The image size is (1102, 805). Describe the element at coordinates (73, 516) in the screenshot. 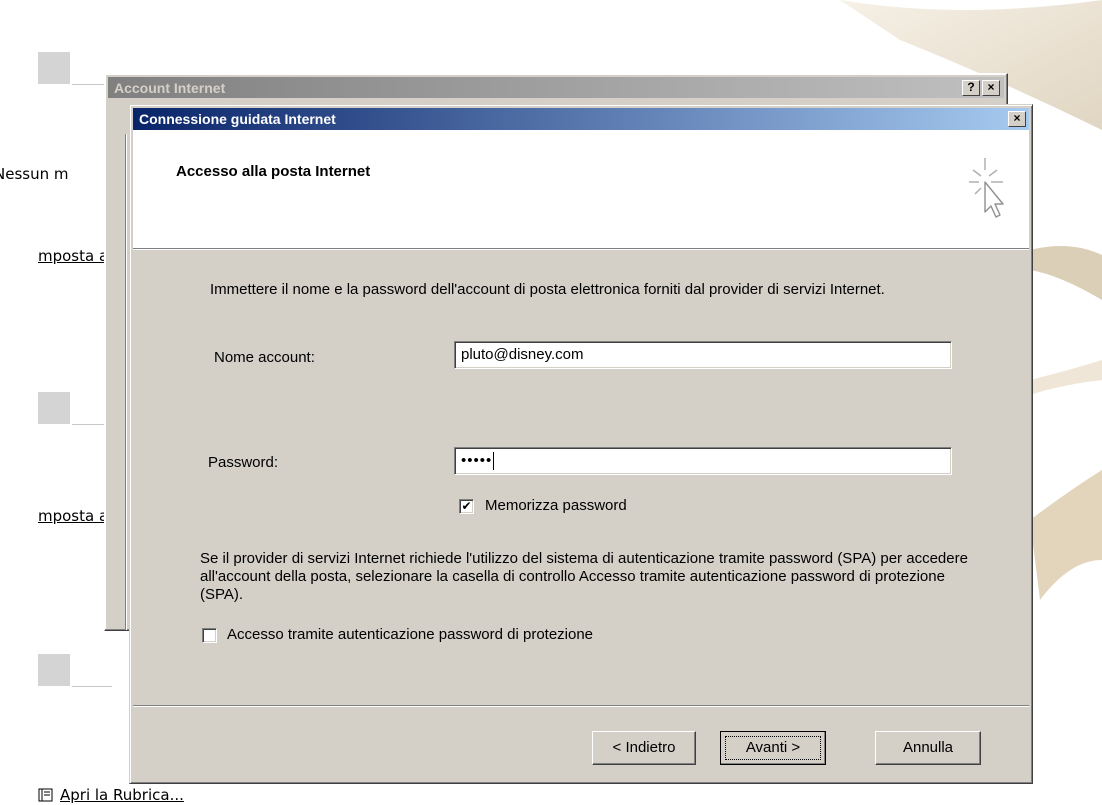

I see `setup-account-link-2: mposta a` at that location.